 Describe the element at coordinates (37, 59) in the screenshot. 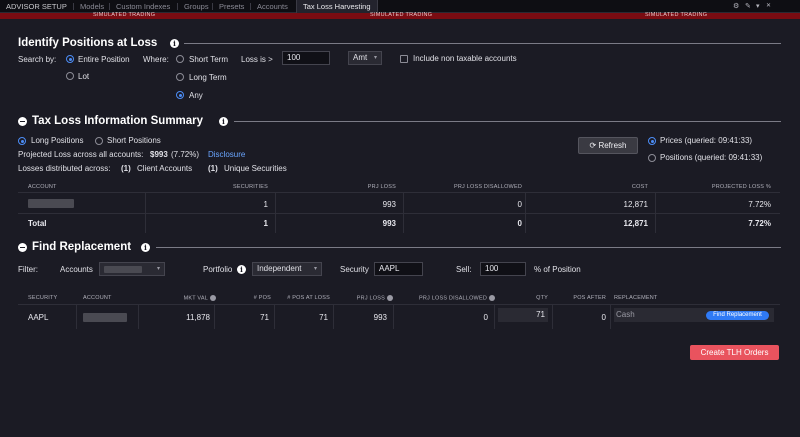

I see `search-by-label: Search by:` at that location.